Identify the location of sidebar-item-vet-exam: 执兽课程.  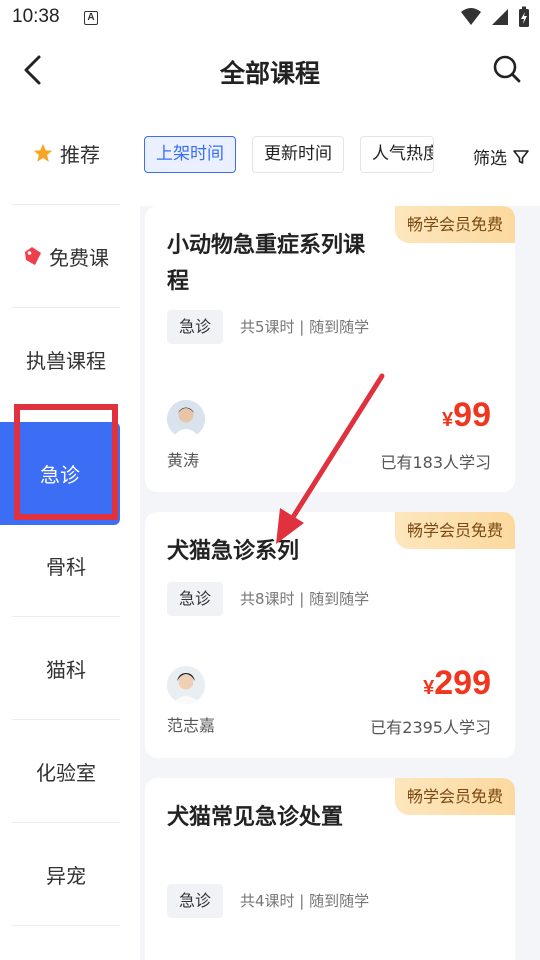
(66, 359).